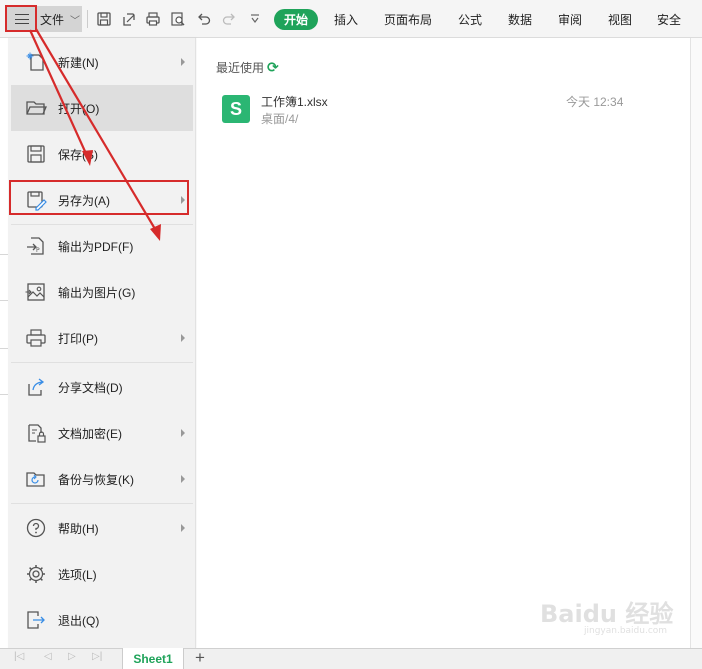 The height and width of the screenshot is (669, 702). What do you see at coordinates (36, 574) in the screenshot?
I see `settings-gear-icon` at bounding box center [36, 574].